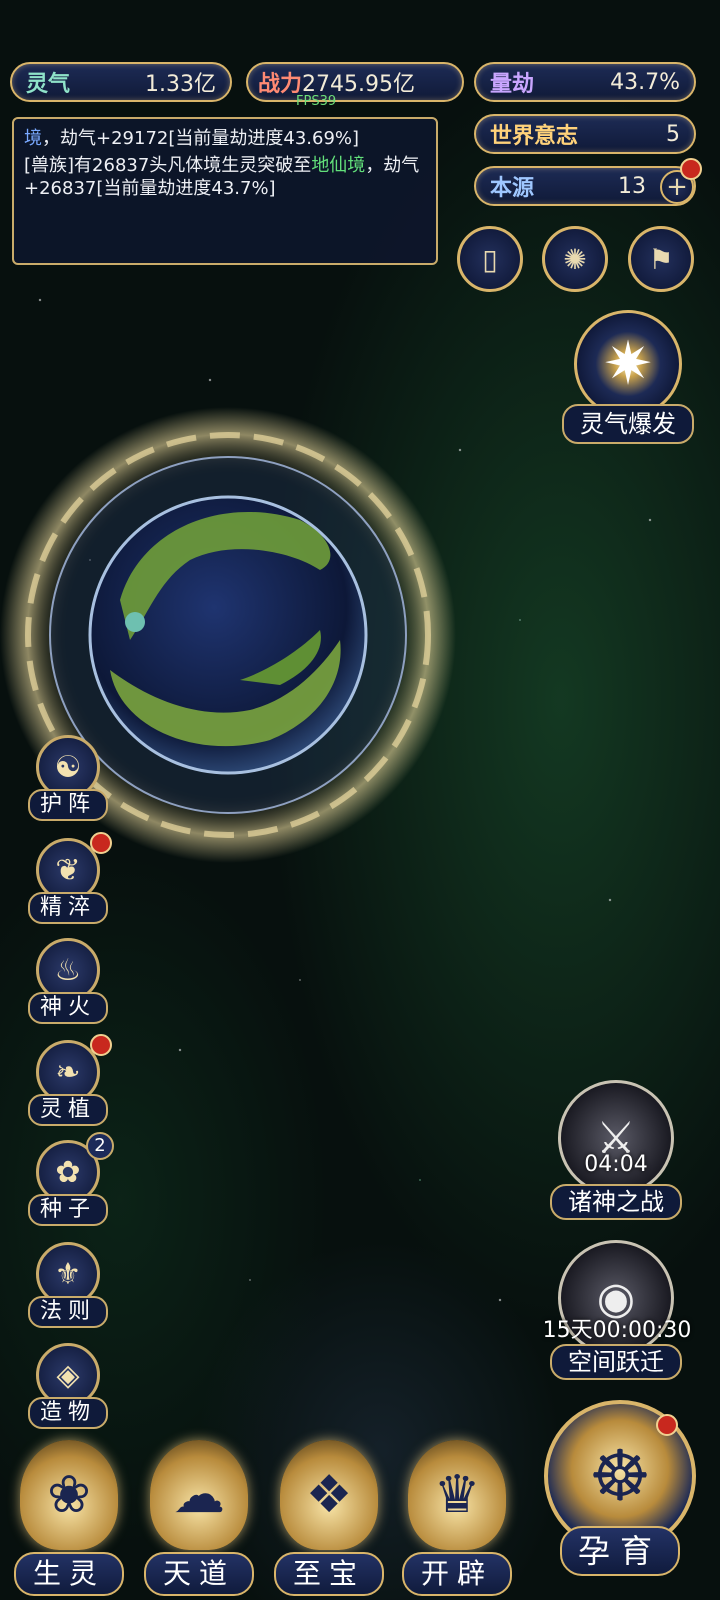 This screenshot has width=720, height=1600. I want to click on nav-heaven: ☁ 天道, so click(199, 1520).